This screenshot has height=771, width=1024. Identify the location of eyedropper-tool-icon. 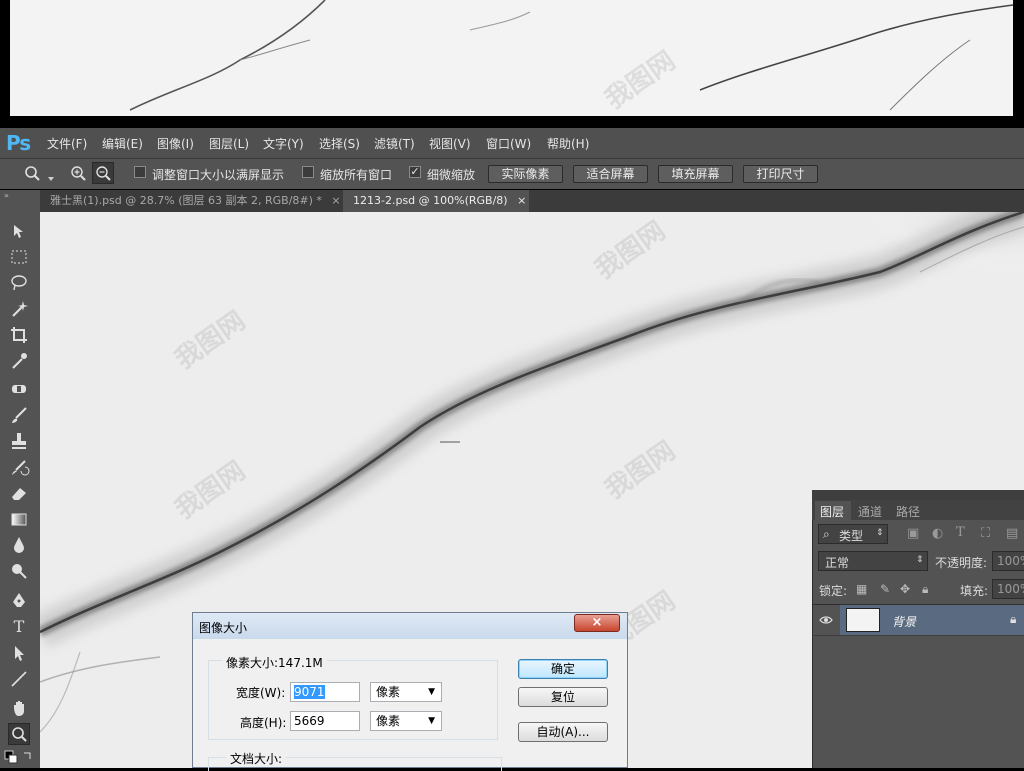
(19, 361).